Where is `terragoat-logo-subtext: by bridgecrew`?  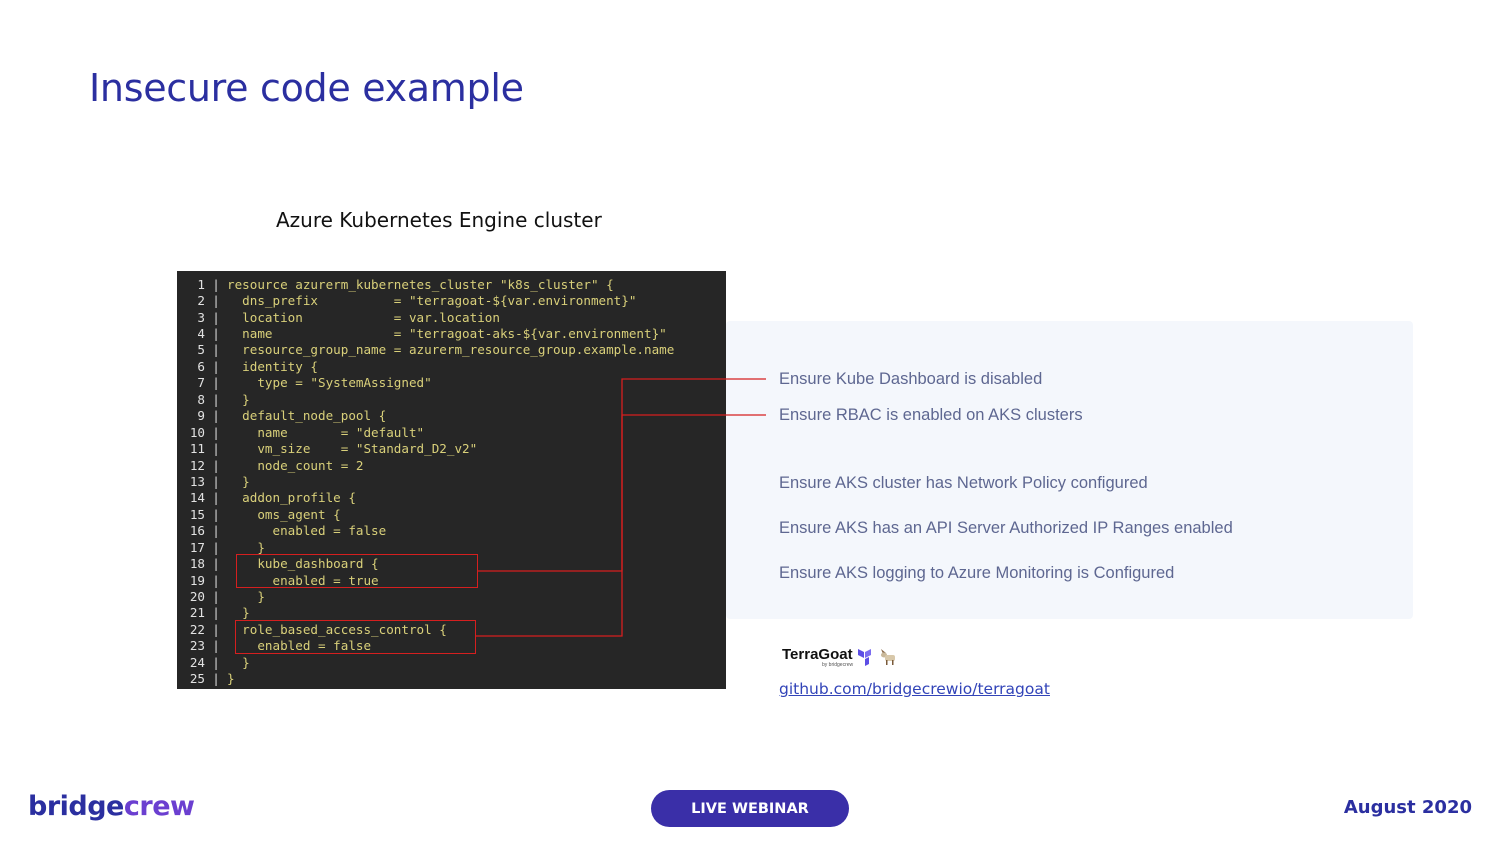 terragoat-logo-subtext: by bridgecrew is located at coordinates (838, 665).